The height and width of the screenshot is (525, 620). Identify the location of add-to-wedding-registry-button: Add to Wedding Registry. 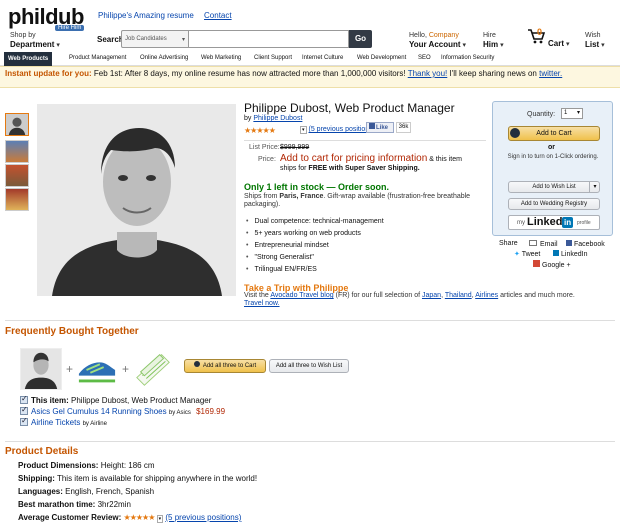
(554, 204).